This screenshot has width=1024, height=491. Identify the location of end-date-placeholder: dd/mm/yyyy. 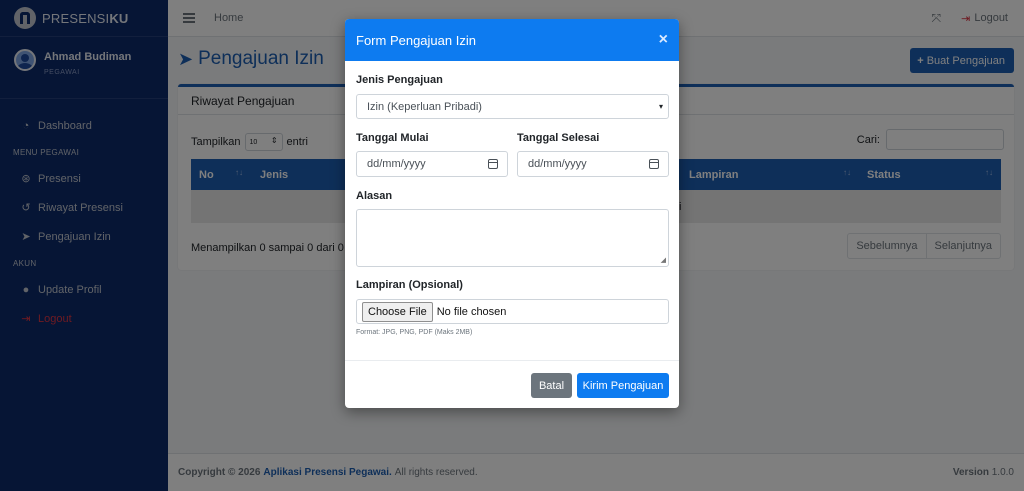
(557, 164).